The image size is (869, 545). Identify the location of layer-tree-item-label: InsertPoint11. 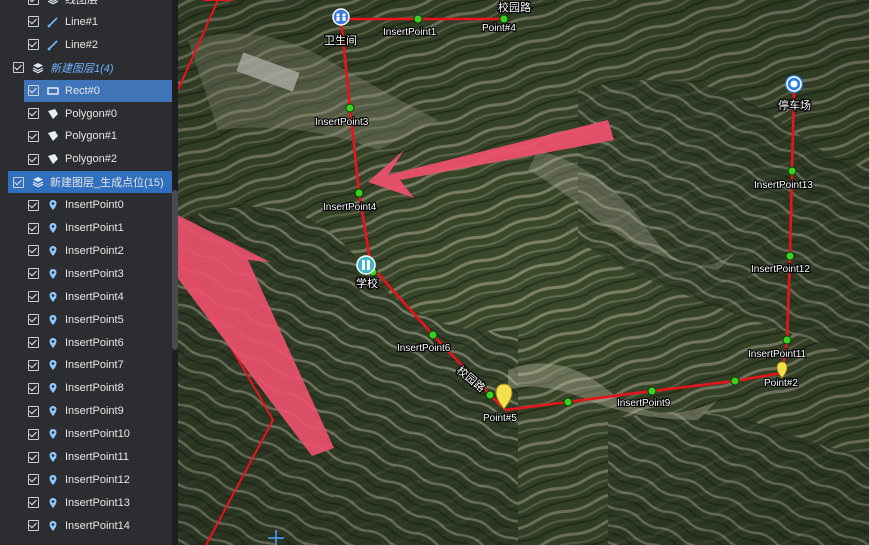
(97, 457).